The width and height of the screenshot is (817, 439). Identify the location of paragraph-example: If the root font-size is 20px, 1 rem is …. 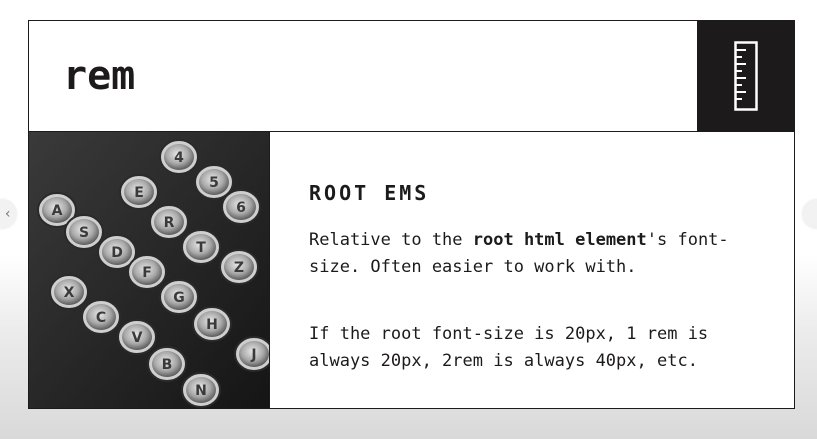
(514, 347).